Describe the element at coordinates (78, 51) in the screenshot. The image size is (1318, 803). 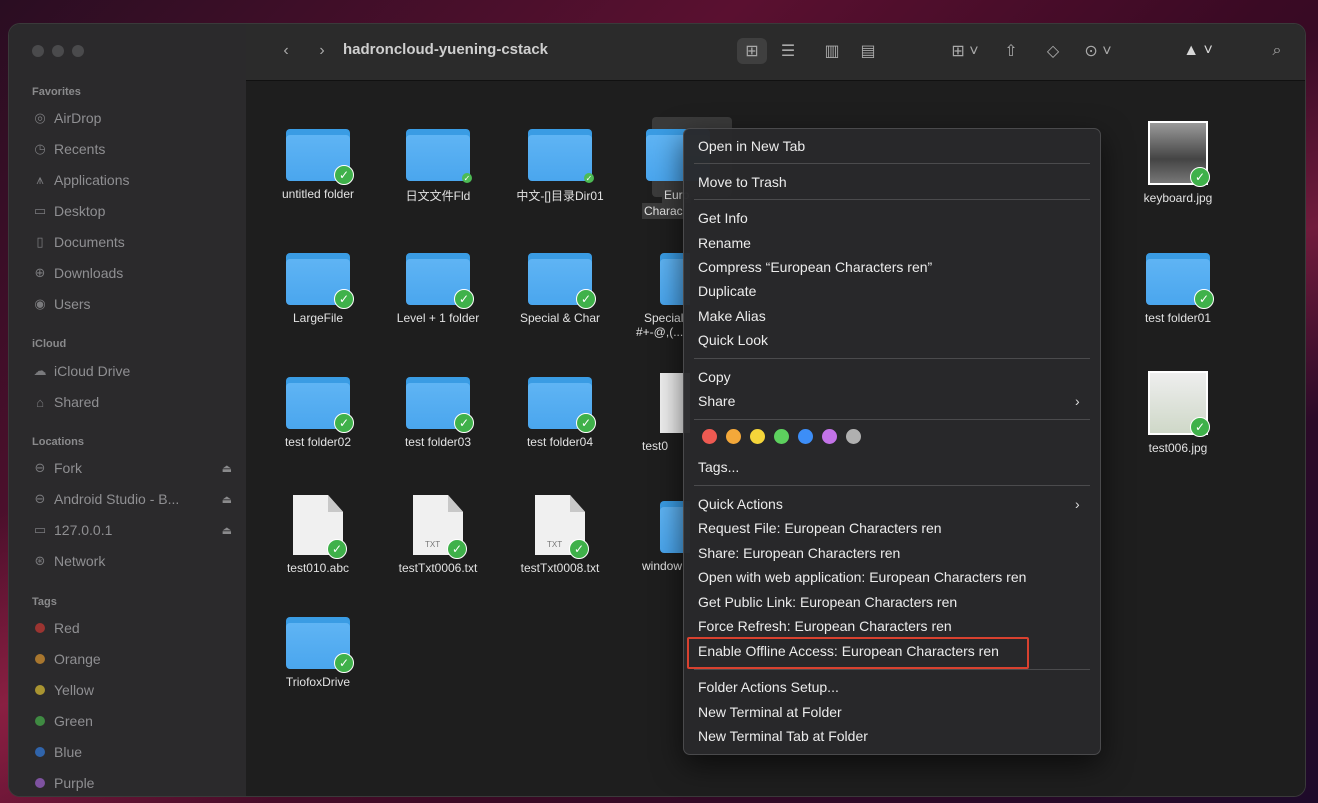
I see `zoom-button` at that location.